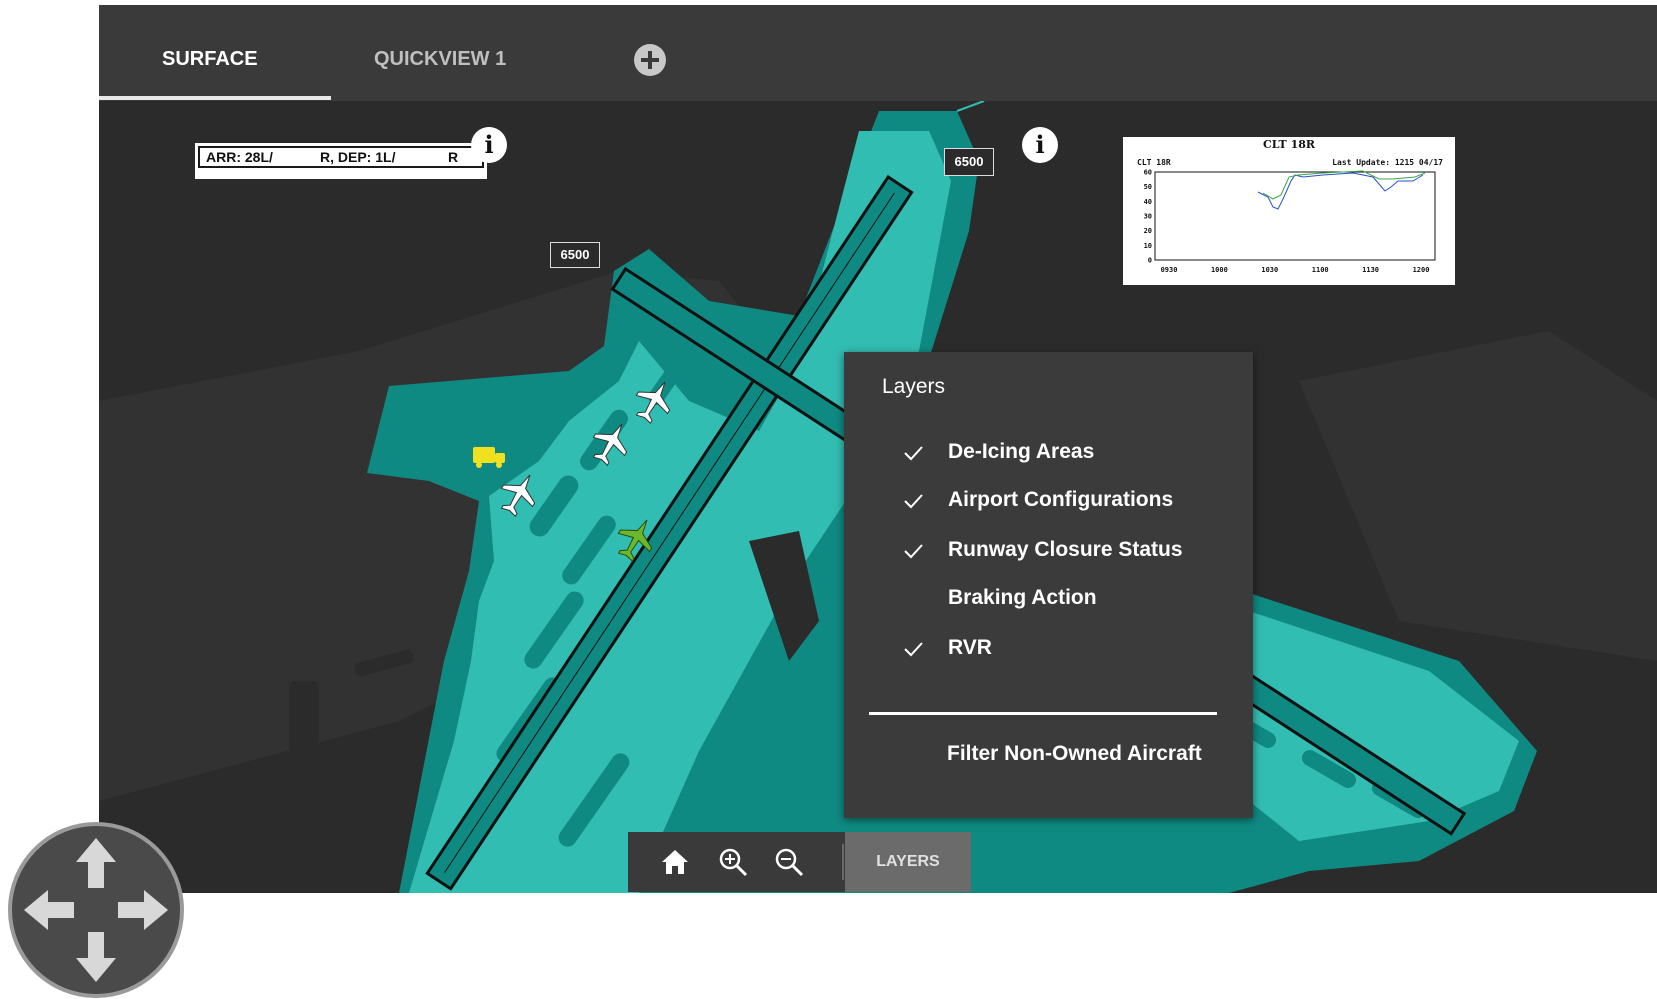 This screenshot has width=1657, height=999. I want to click on layers-menu-title: Layers, so click(914, 386).